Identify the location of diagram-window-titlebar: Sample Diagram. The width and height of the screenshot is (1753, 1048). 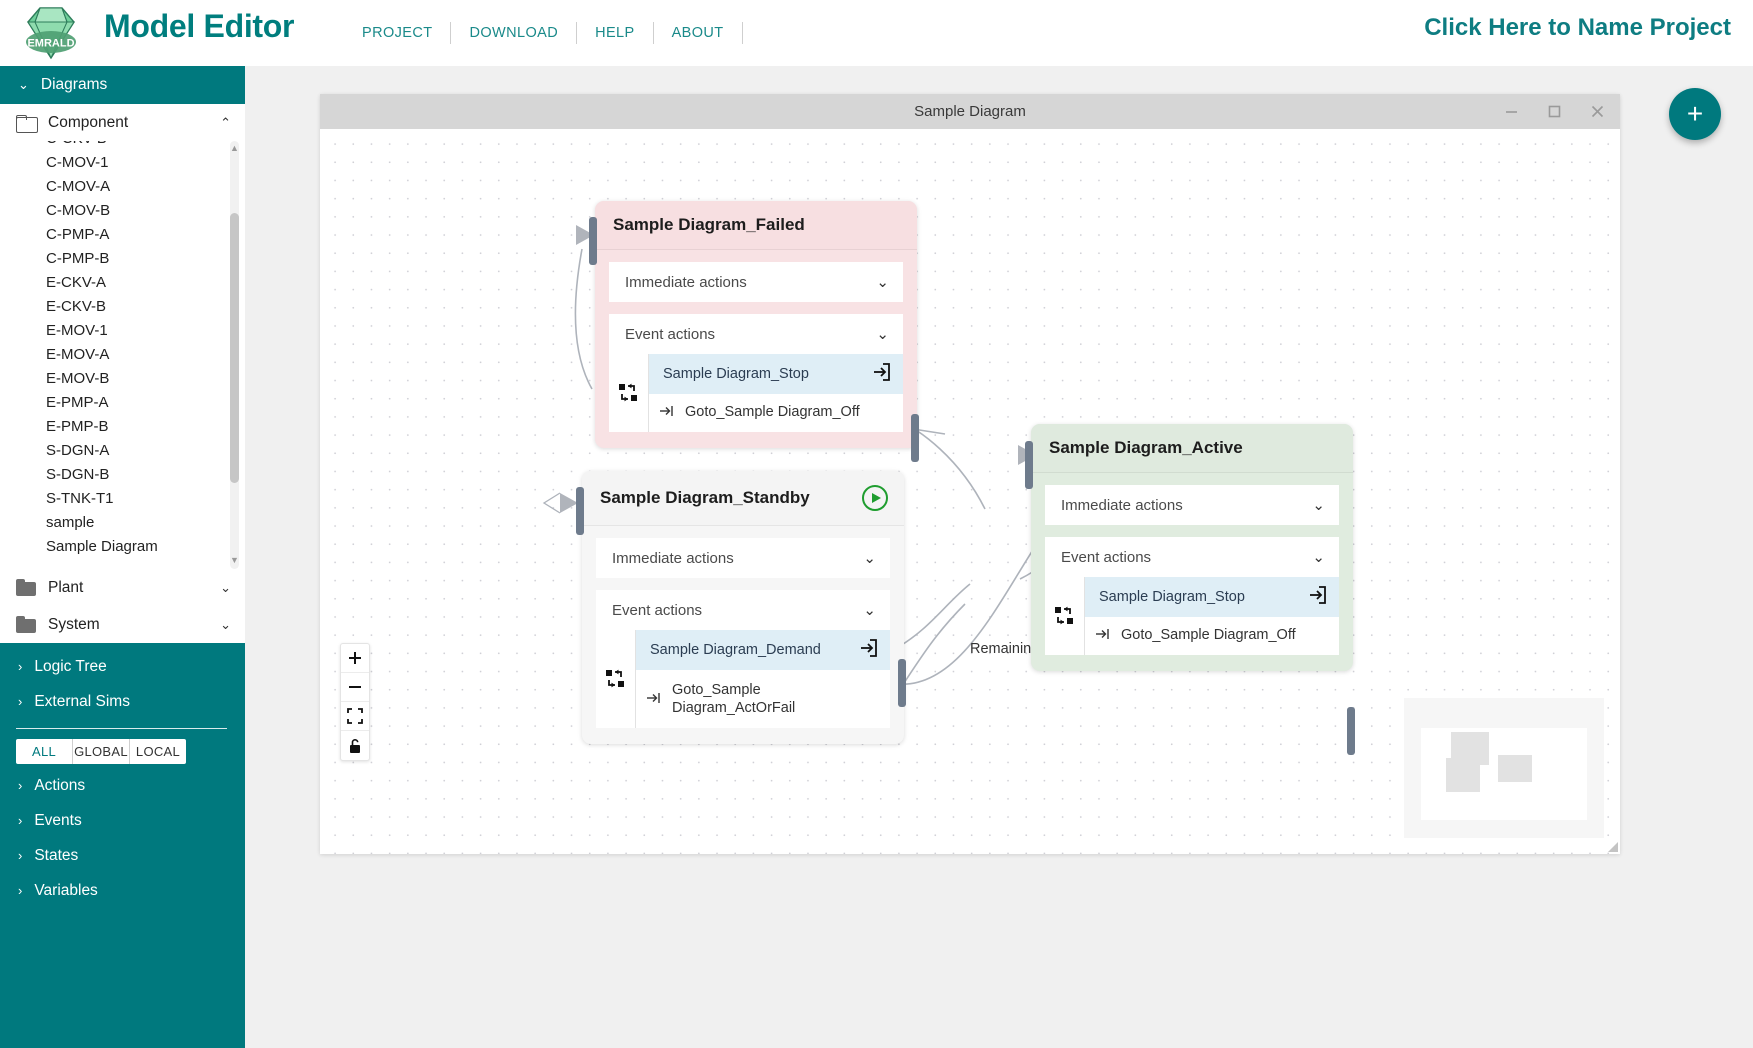
(970, 111).